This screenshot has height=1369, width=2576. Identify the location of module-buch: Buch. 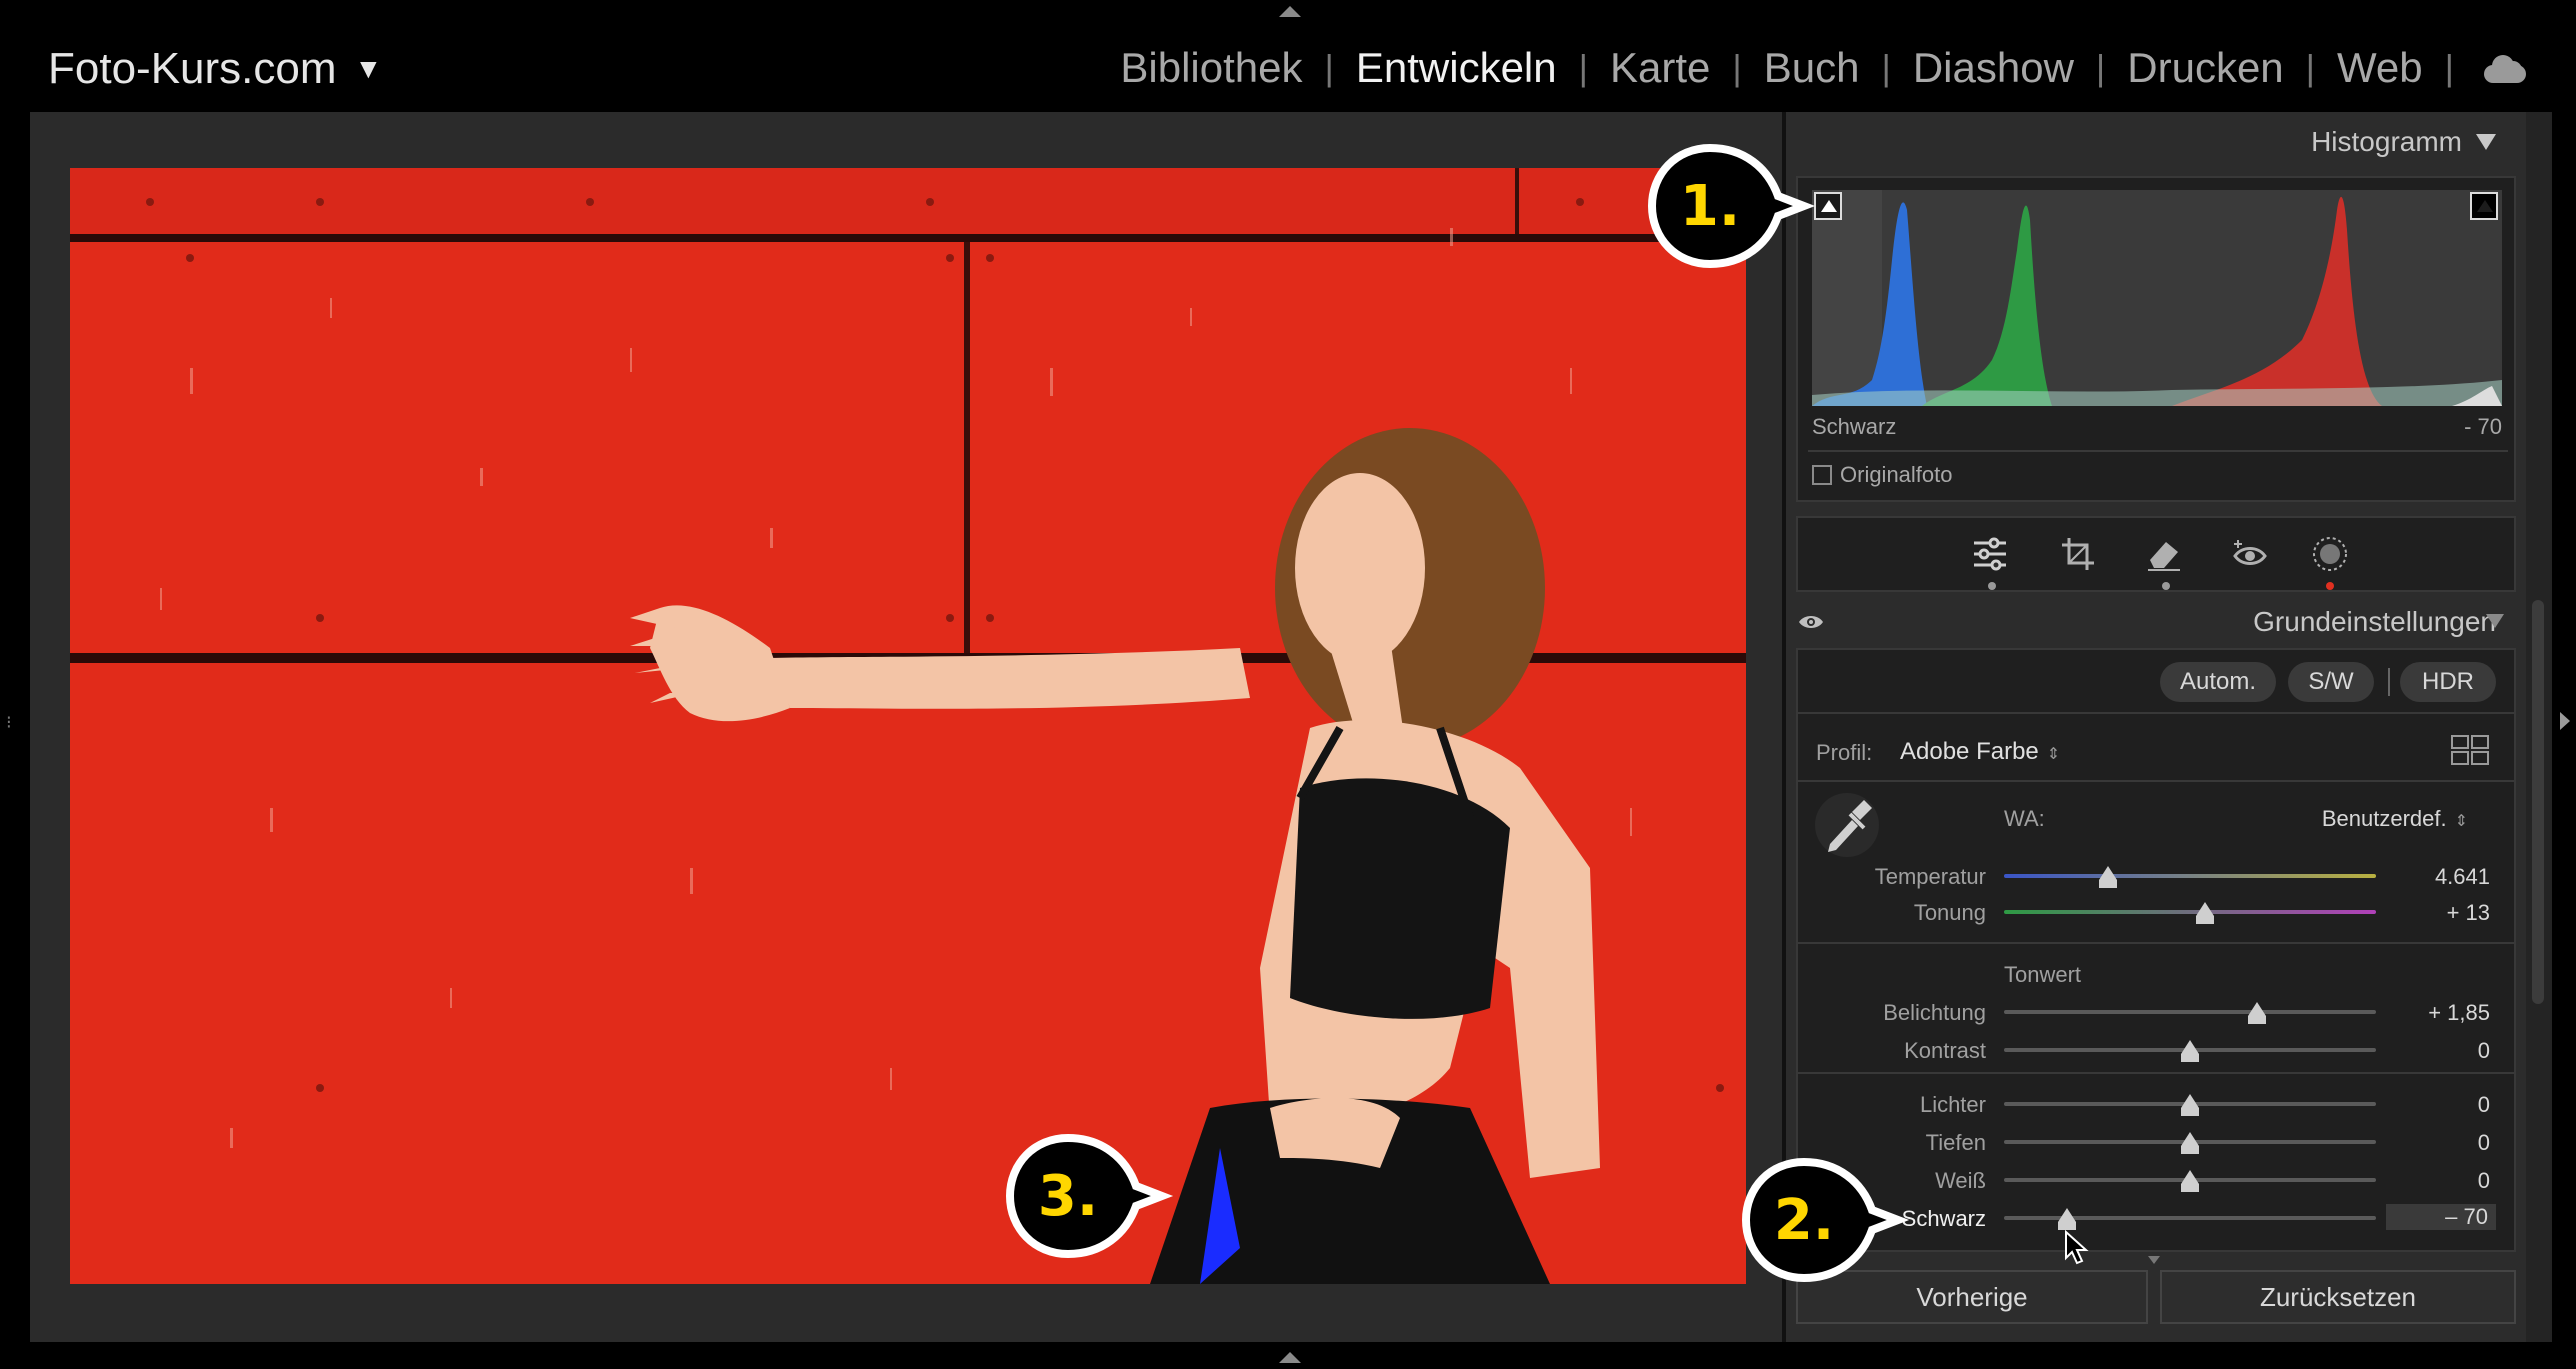
(1812, 68).